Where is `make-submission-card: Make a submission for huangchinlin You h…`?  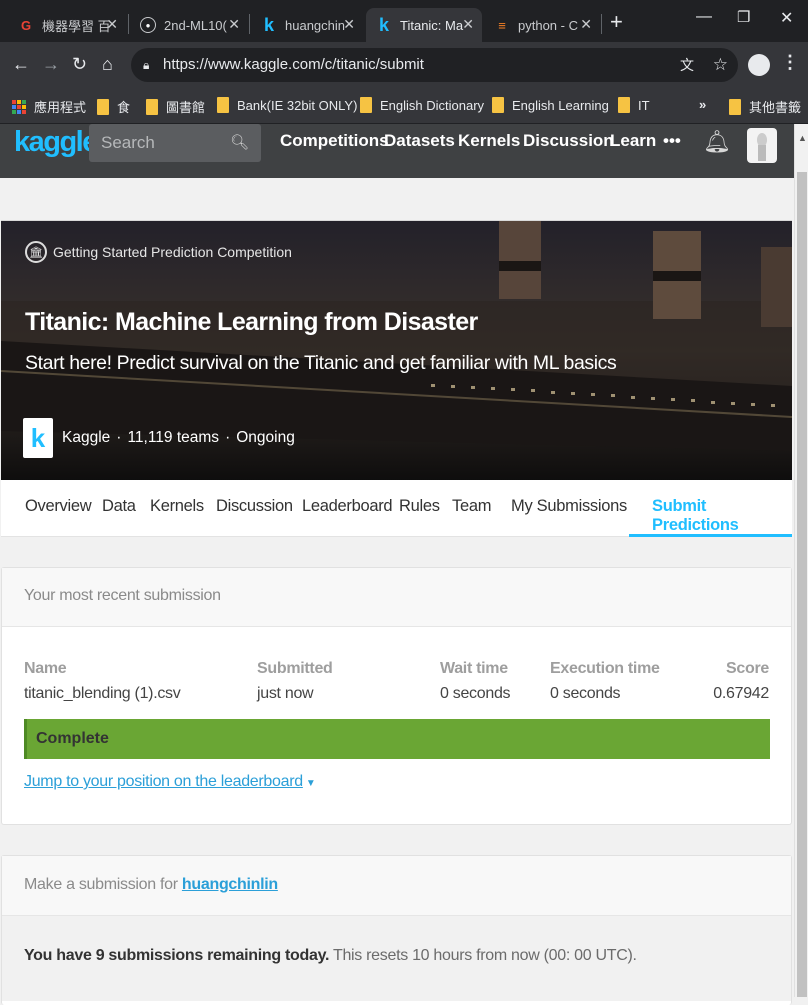
make-submission-card: Make a submission for huangchinlin You h… is located at coordinates (396, 930).